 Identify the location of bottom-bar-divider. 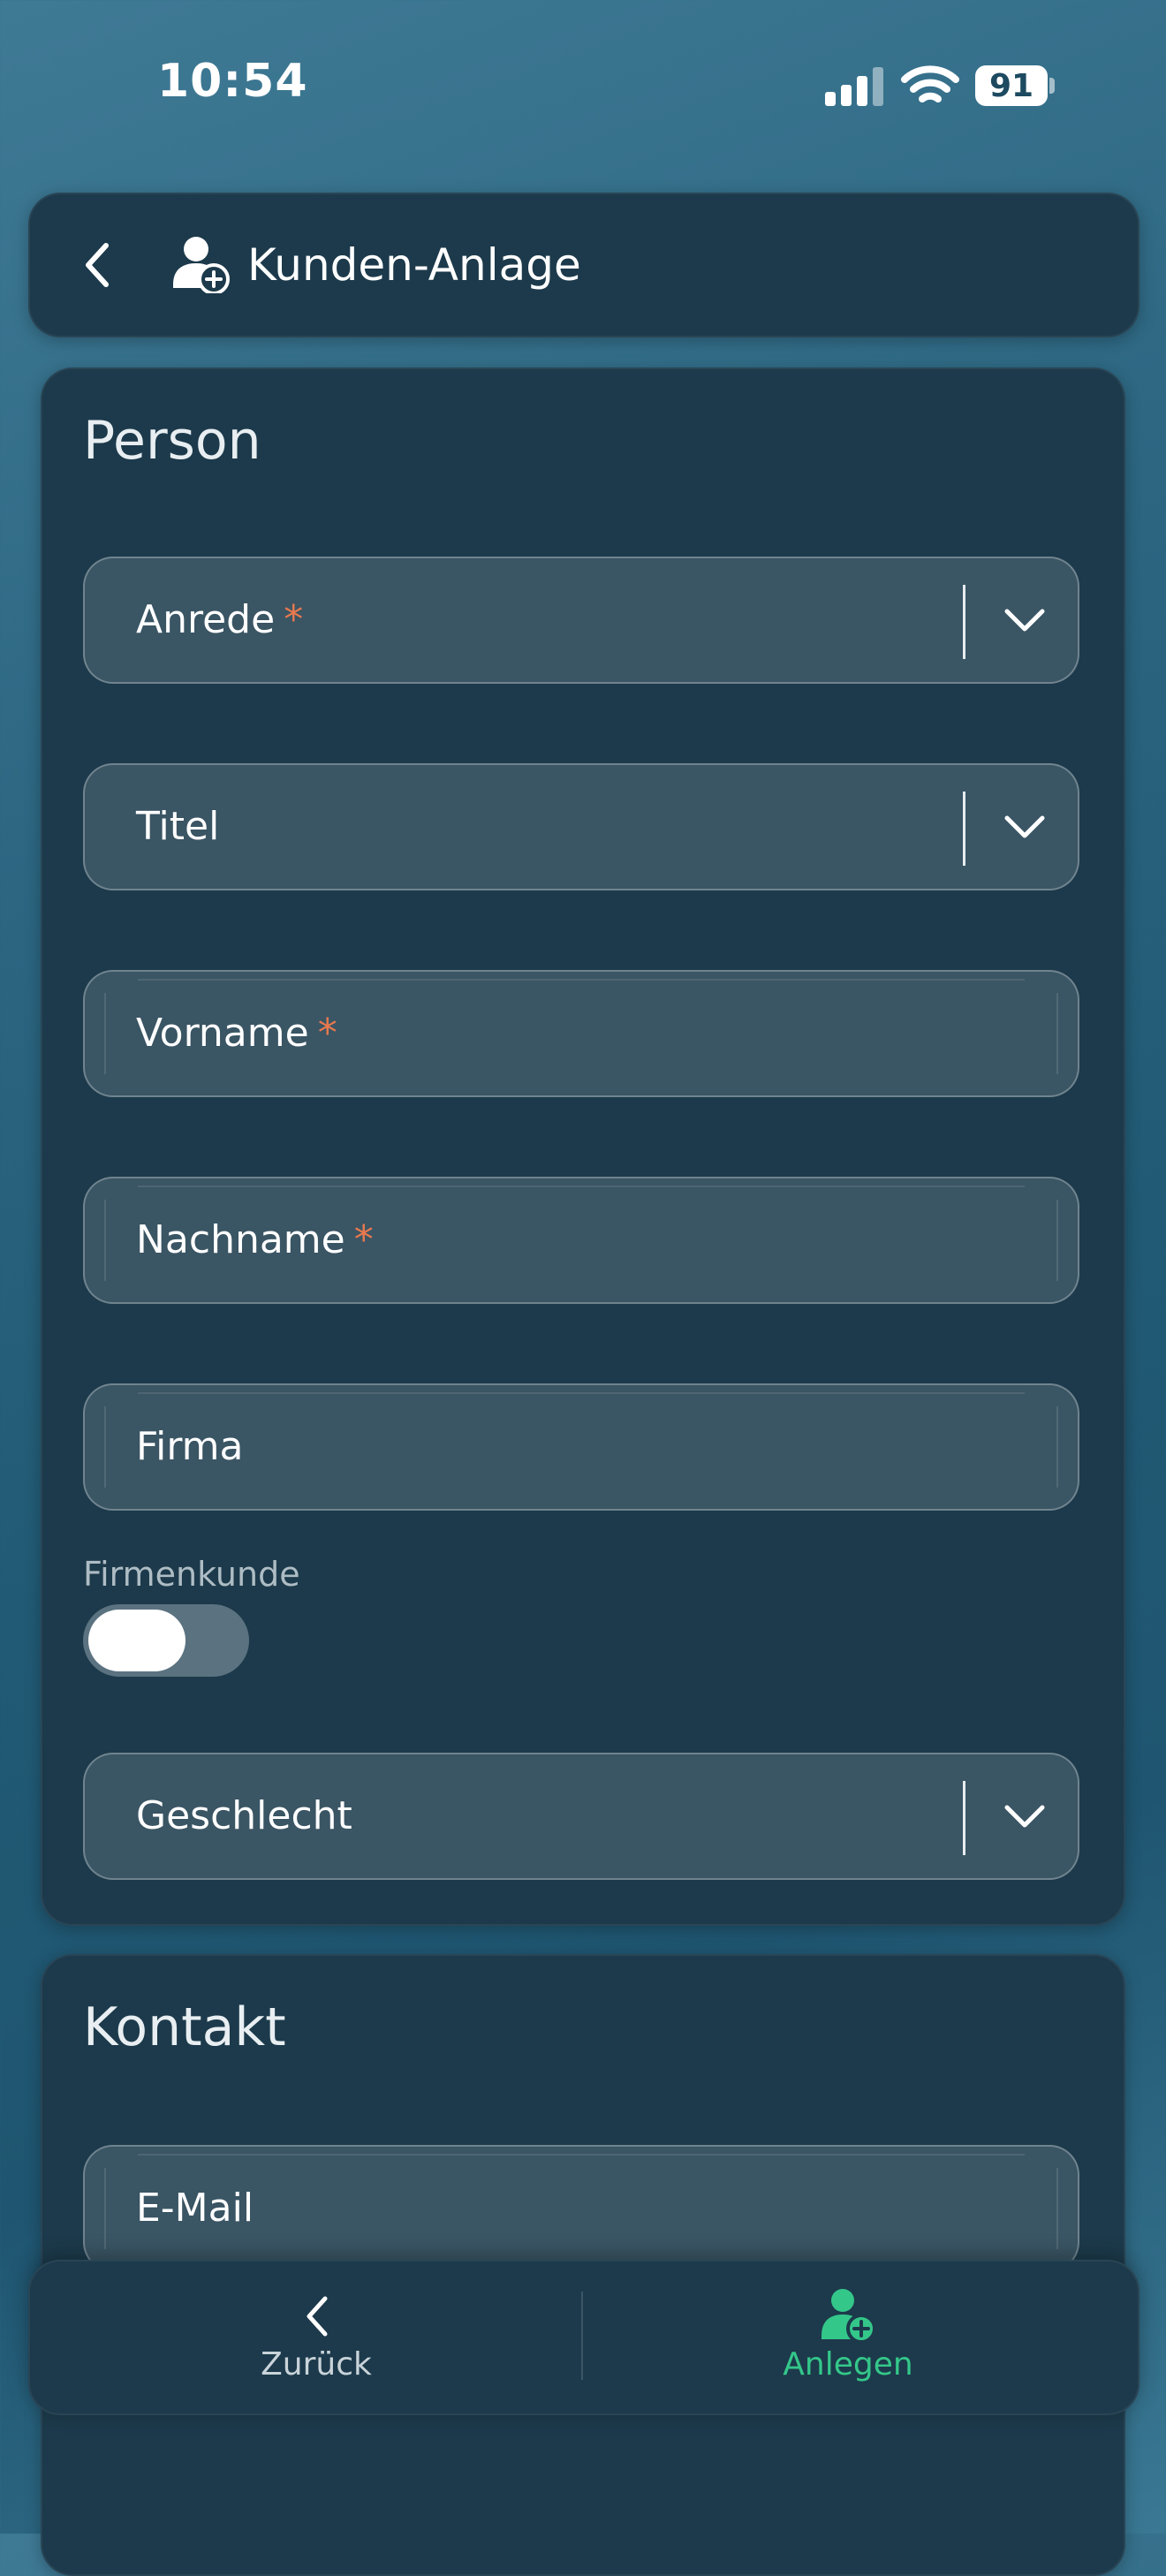
(582, 2336).